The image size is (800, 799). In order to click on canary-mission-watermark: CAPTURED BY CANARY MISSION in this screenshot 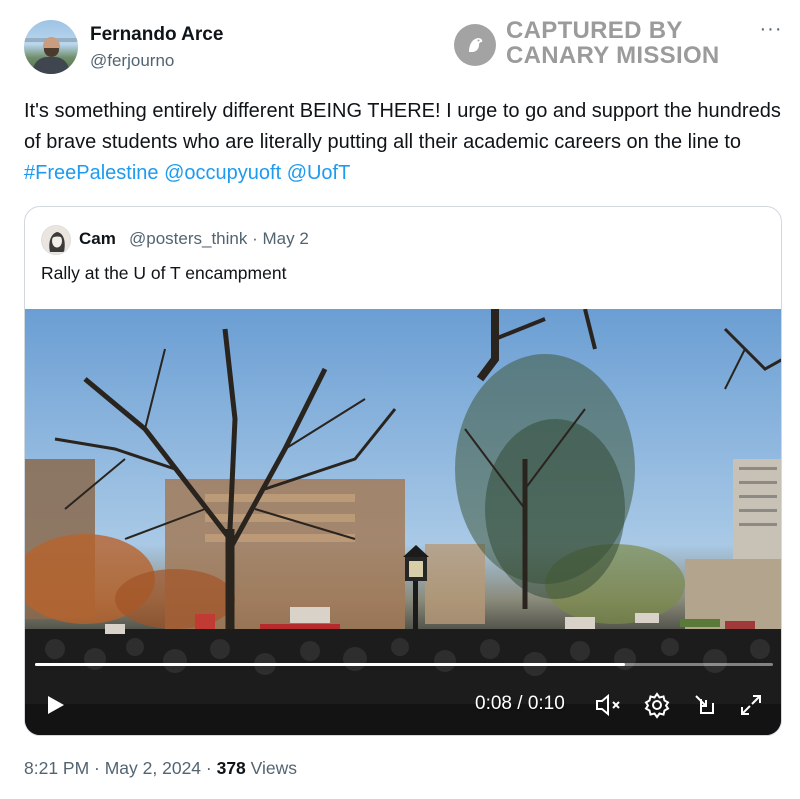, I will do `click(604, 46)`.